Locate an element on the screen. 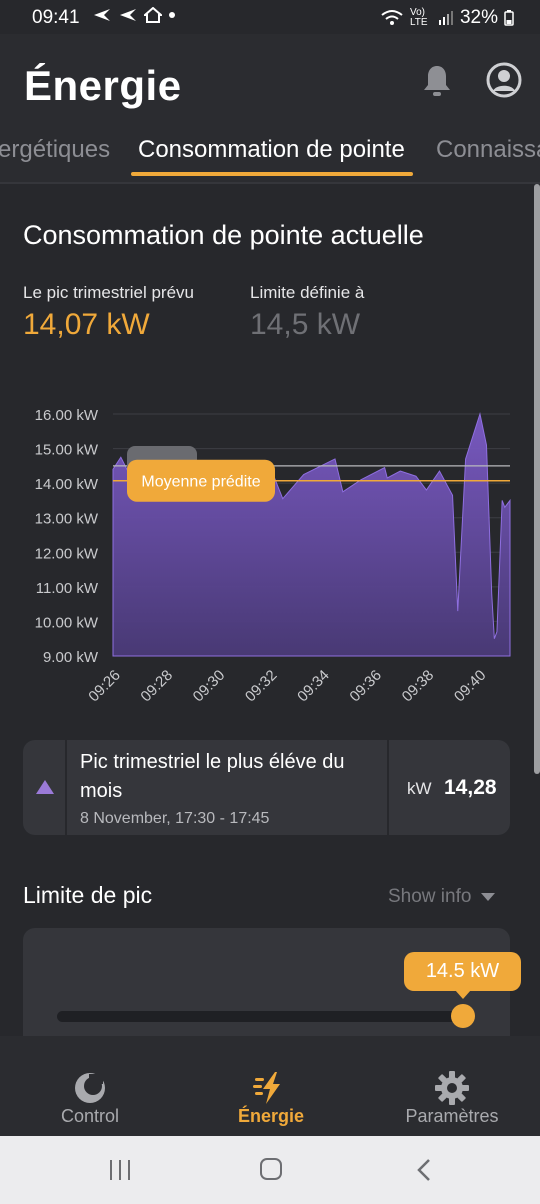 The height and width of the screenshot is (1204, 540). limit-value: 14,5 kW is located at coordinates (305, 324).